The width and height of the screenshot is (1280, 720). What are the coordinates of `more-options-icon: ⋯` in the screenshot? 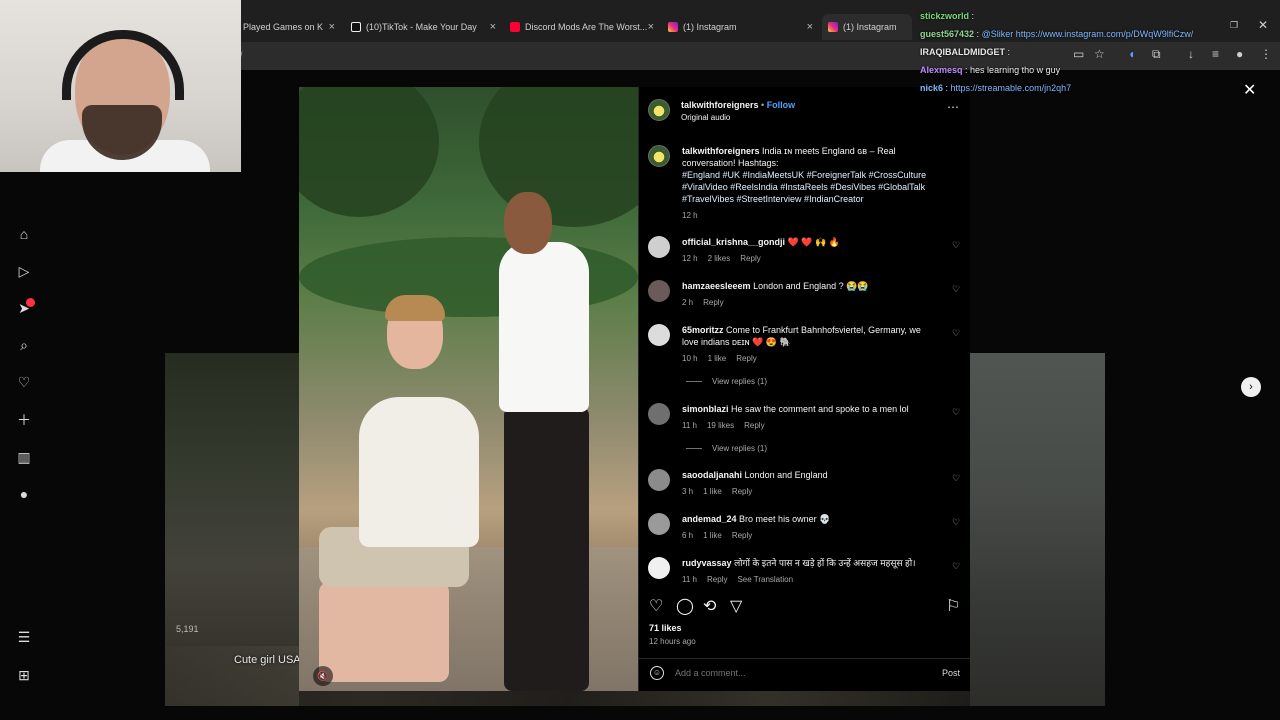 It's located at (953, 107).